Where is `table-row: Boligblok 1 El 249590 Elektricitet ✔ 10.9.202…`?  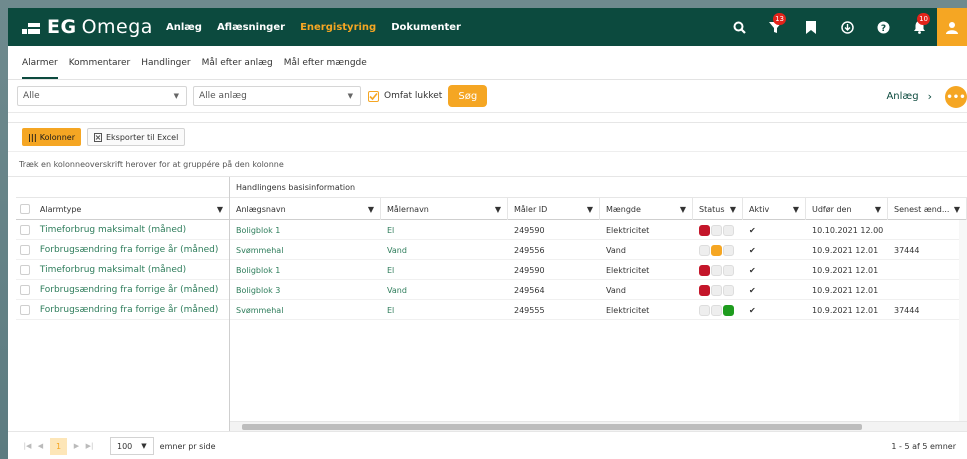 table-row: Boligblok 1 El 249590 Elektricitet ✔ 10.9.202… is located at coordinates (598, 270).